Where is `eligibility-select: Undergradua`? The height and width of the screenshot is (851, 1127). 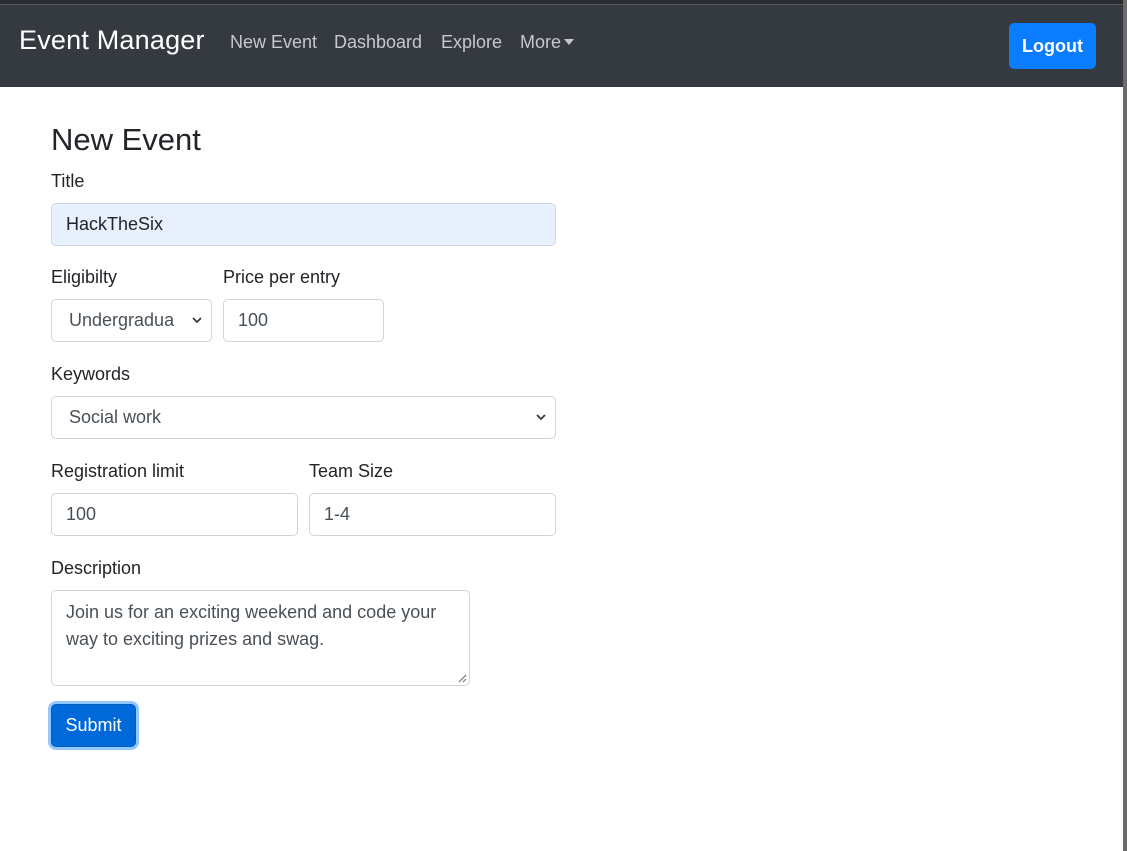 eligibility-select: Undergradua is located at coordinates (131, 320).